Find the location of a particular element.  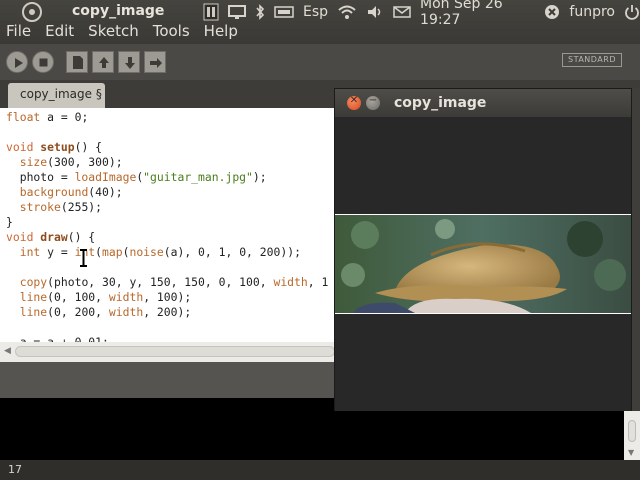

close-icon: ✕ is located at coordinates (354, 100).